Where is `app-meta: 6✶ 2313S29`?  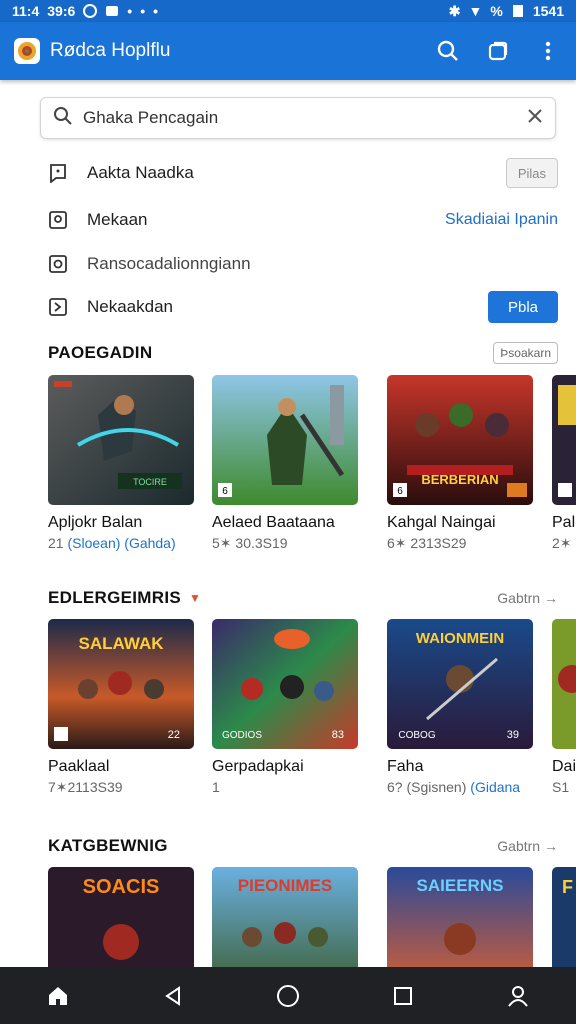
app-meta: 6✶ 2313S29 is located at coordinates (461, 543).